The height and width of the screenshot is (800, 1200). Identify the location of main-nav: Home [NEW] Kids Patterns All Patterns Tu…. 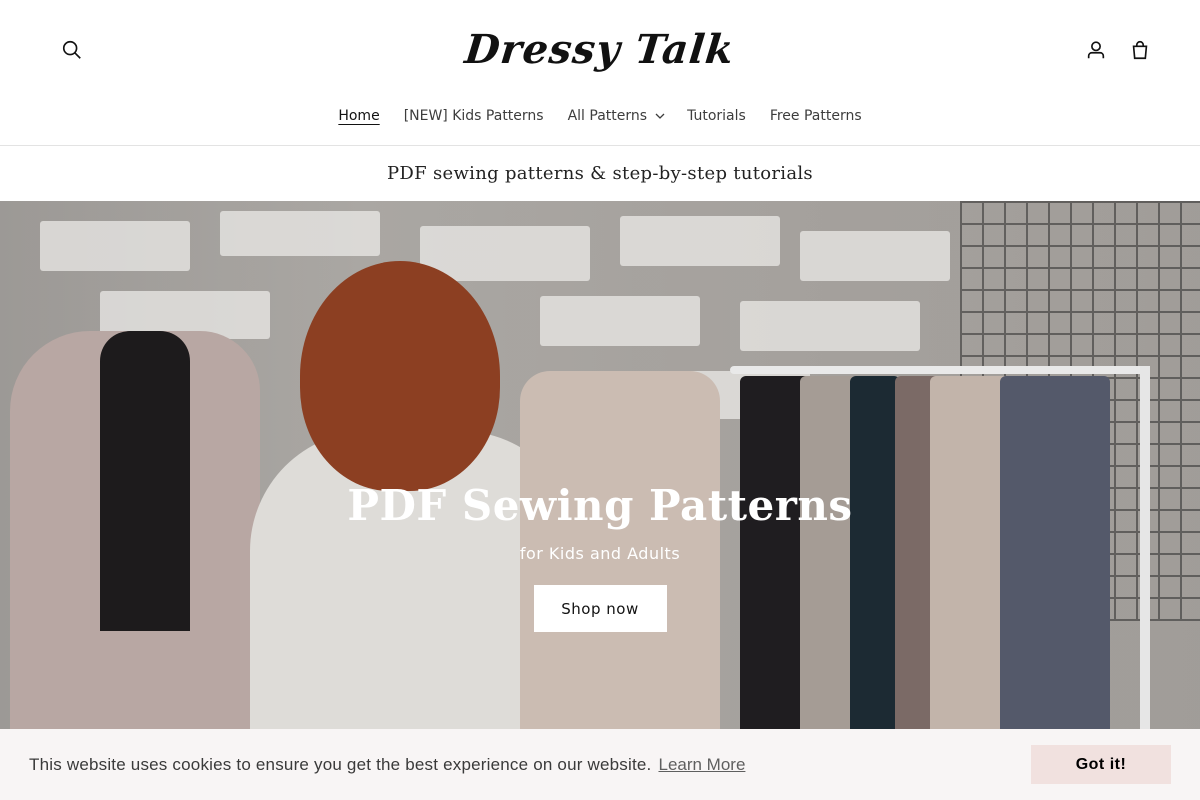
(600, 116).